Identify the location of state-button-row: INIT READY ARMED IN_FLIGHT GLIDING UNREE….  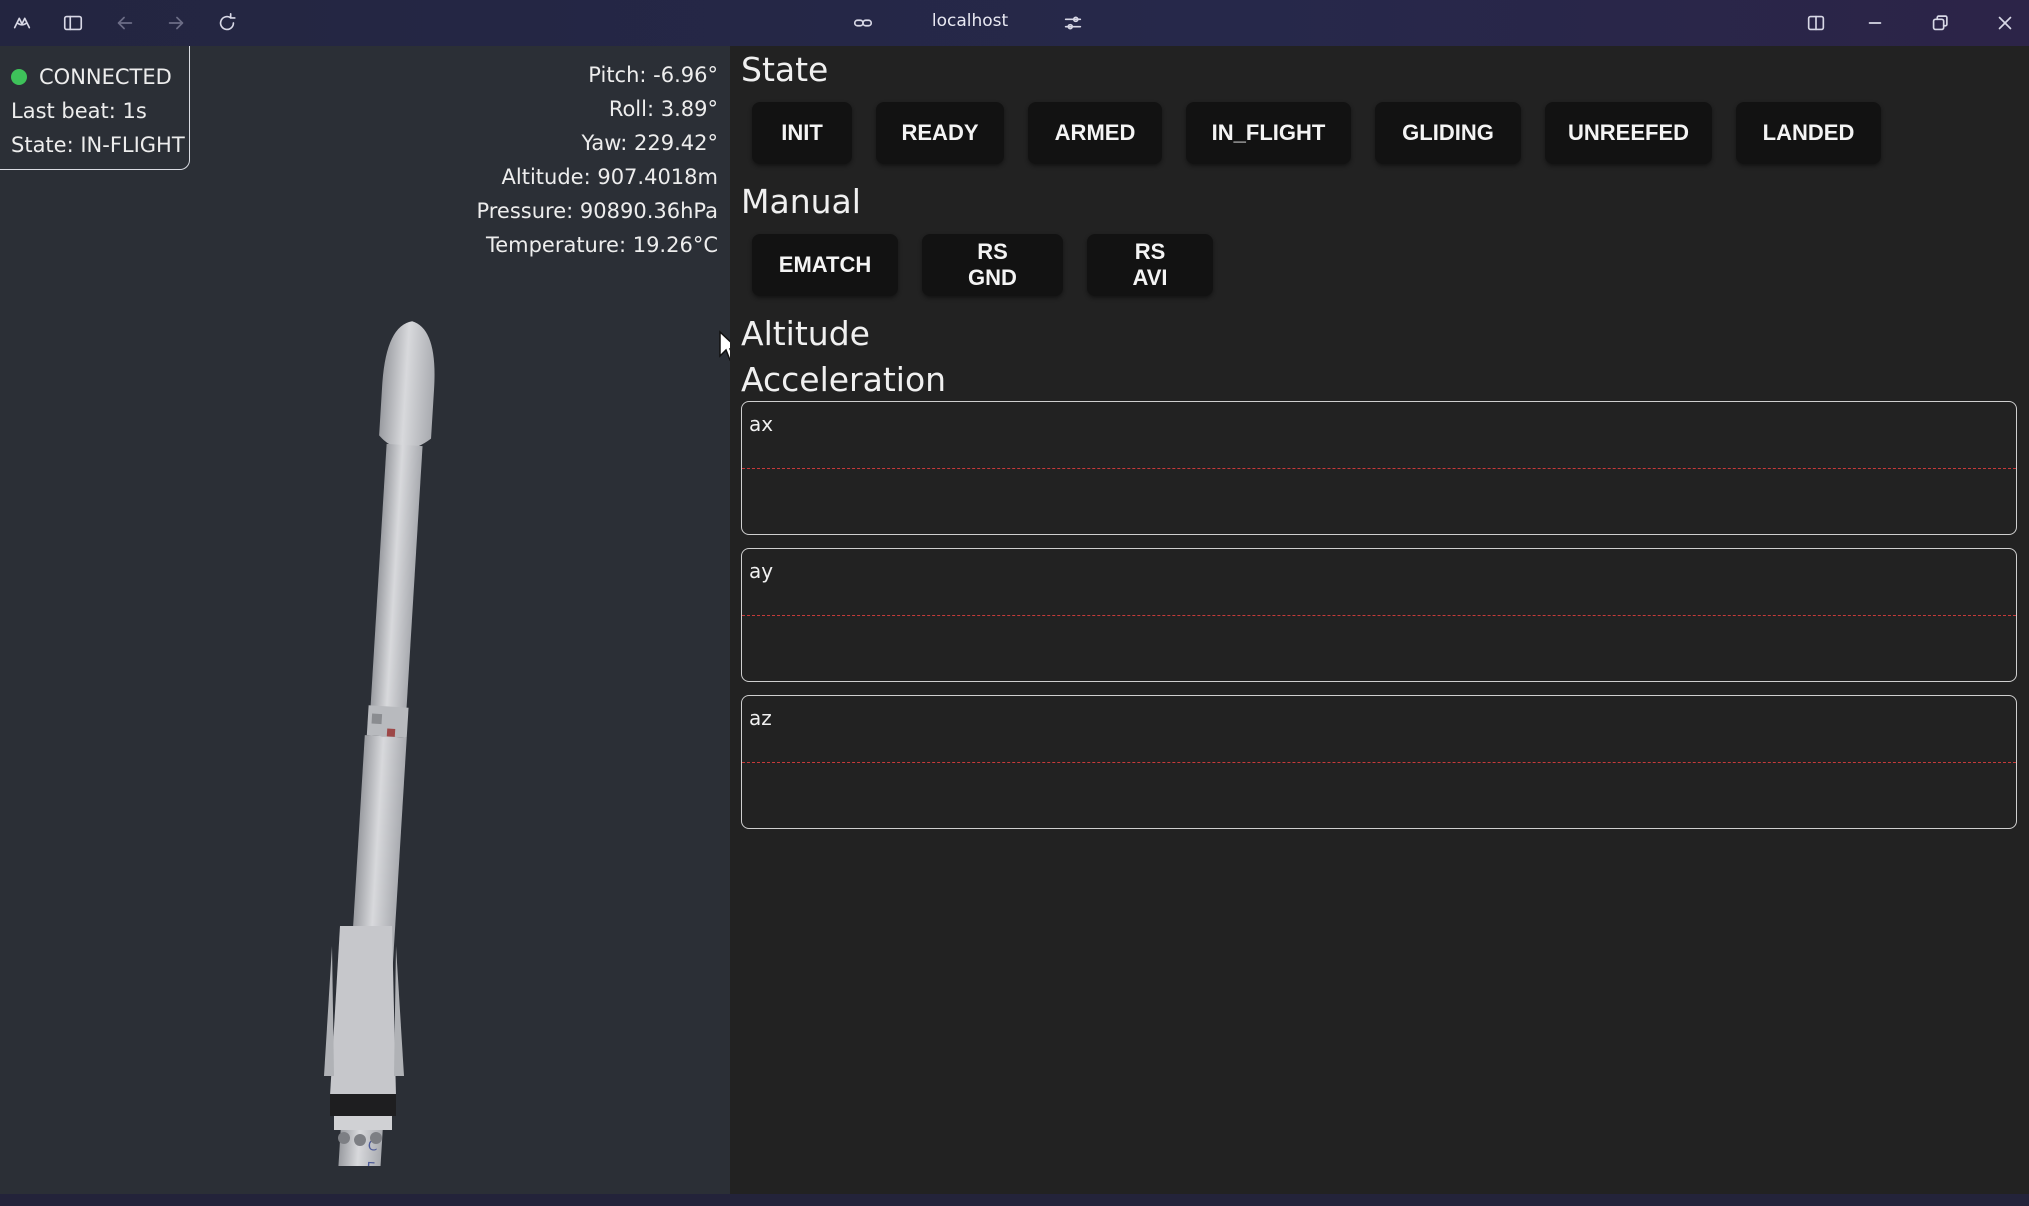
(1316, 133).